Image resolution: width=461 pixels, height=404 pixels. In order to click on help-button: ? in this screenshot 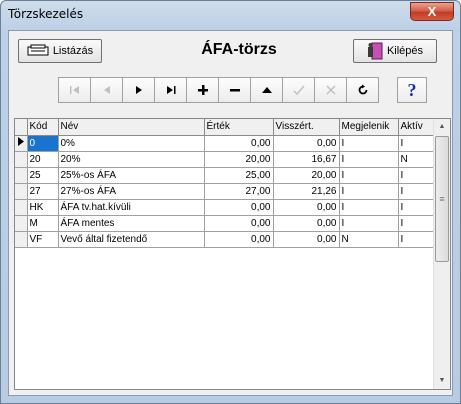, I will do `click(412, 90)`.